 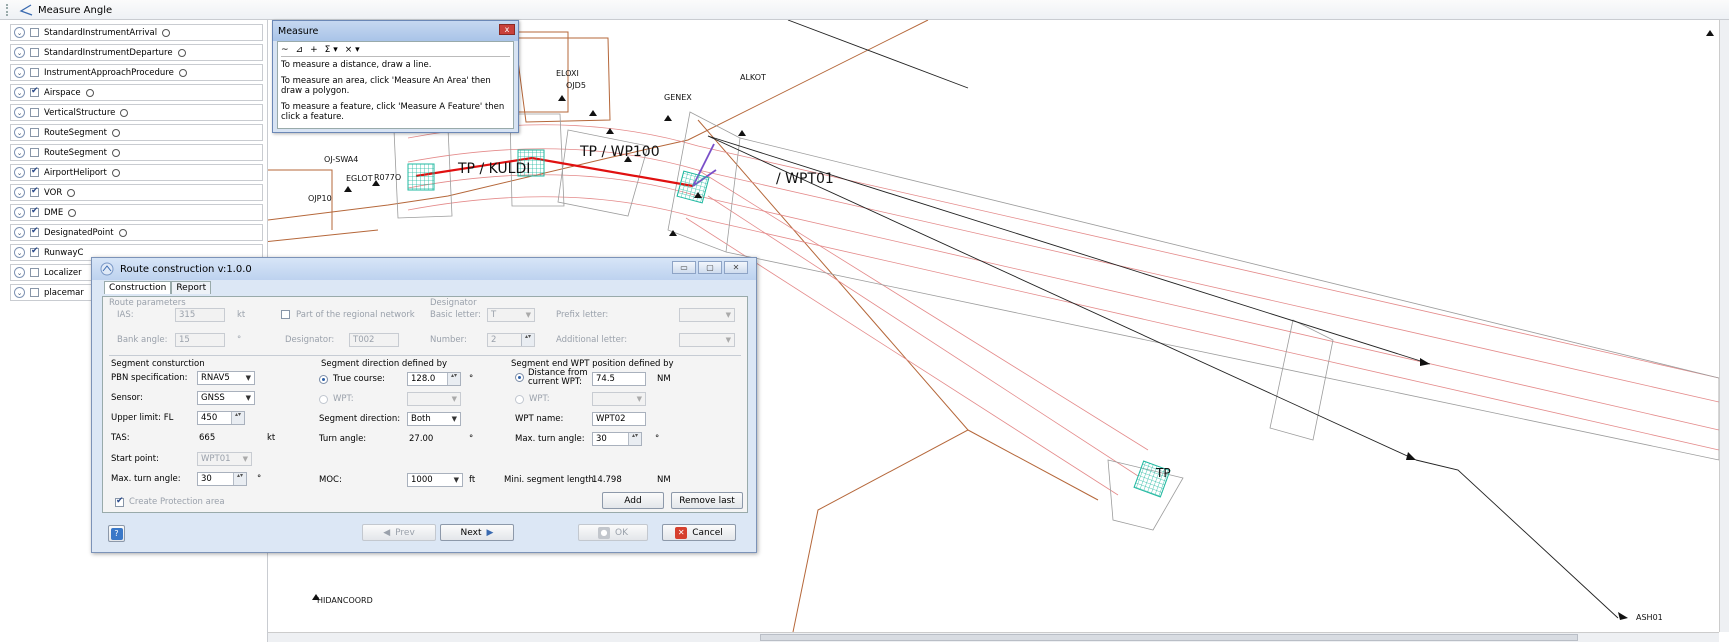 What do you see at coordinates (613, 532) in the screenshot?
I see `ok-button: ● OK` at bounding box center [613, 532].